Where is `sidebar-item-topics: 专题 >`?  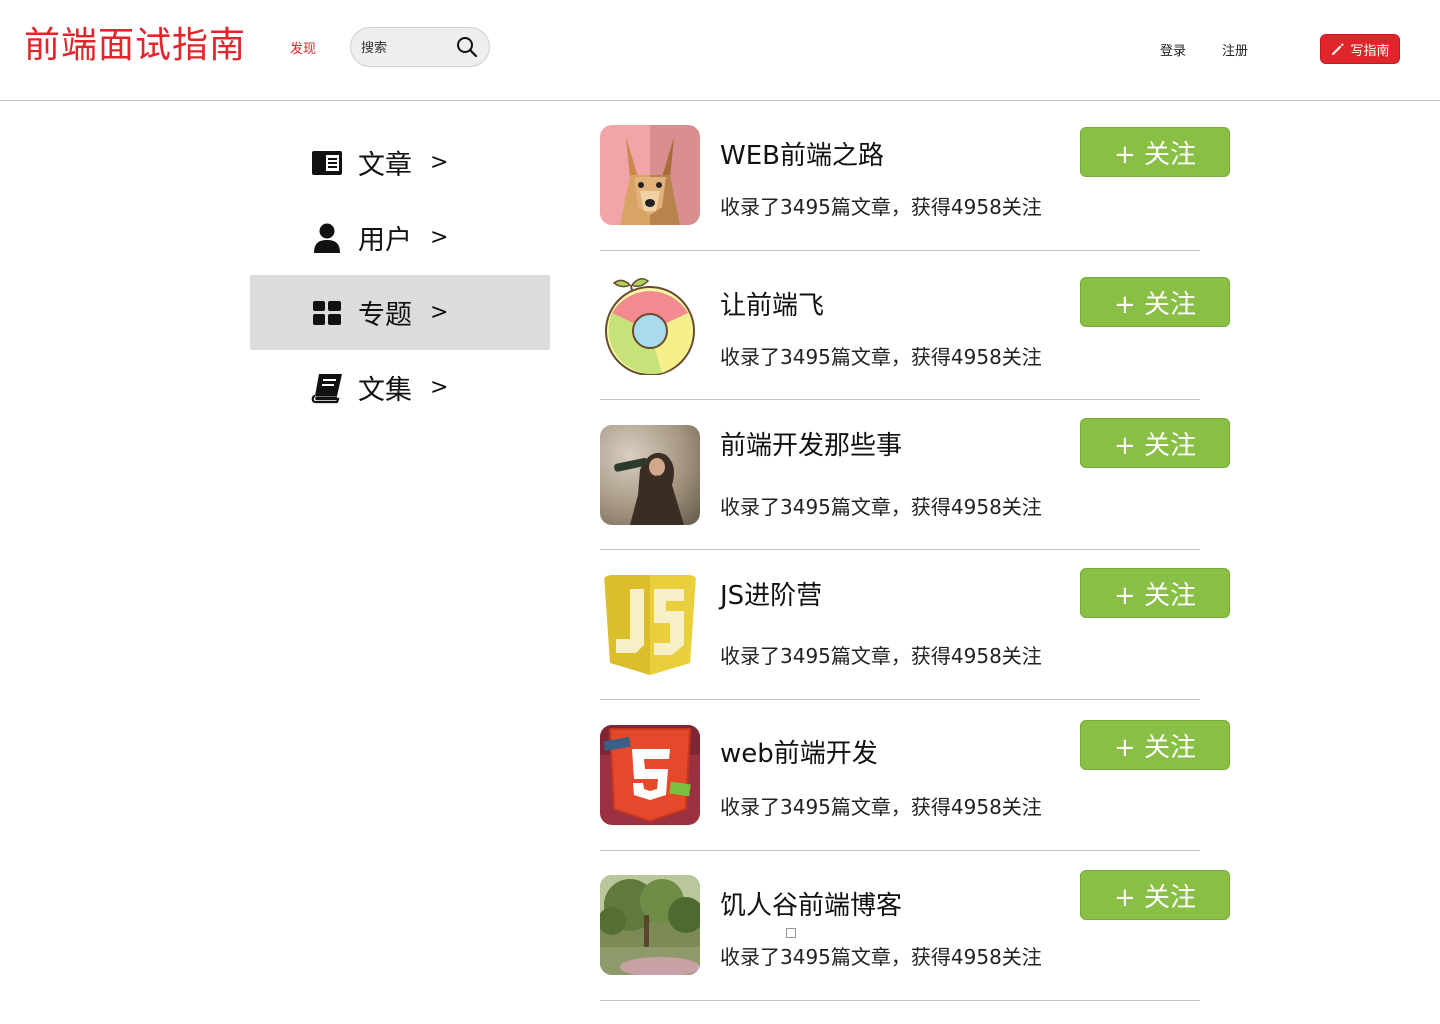 sidebar-item-topics: 专题 > is located at coordinates (400, 312).